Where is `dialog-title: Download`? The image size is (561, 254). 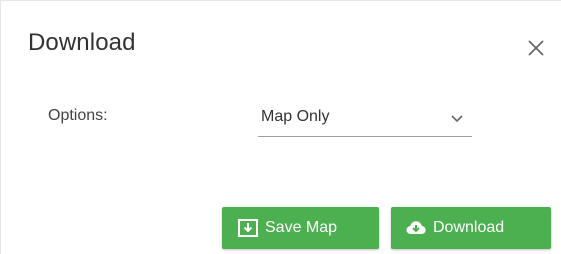
dialog-title: Download is located at coordinates (82, 42).